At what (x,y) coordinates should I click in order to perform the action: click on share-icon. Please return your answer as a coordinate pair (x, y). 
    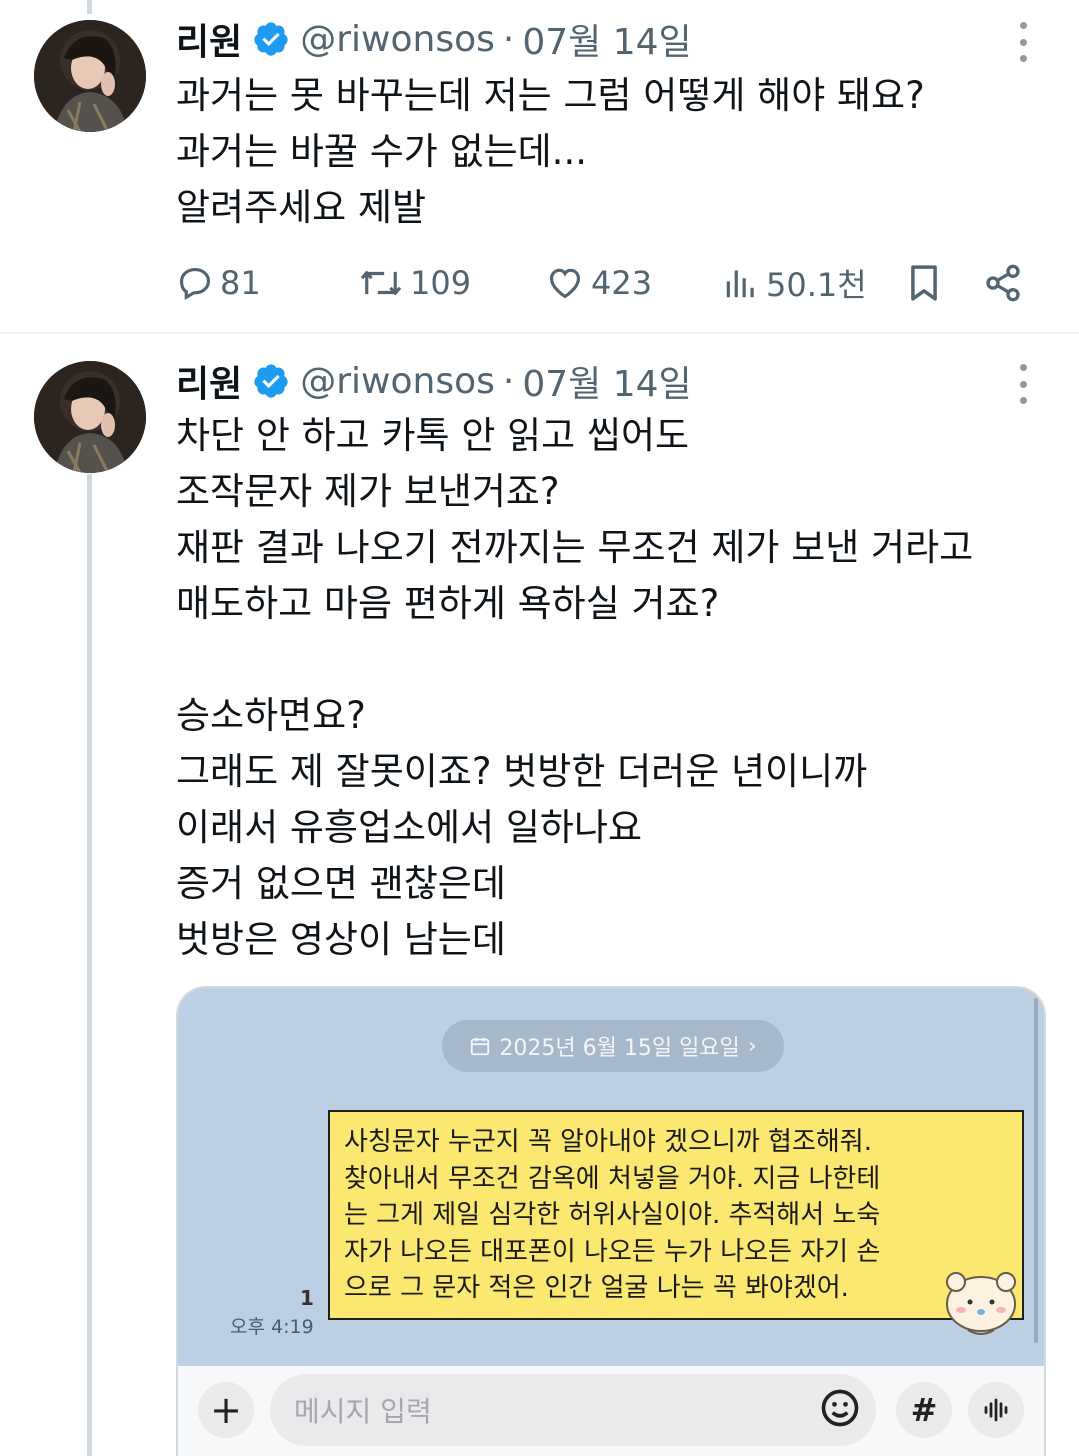
    Looking at the image, I should click on (1003, 283).